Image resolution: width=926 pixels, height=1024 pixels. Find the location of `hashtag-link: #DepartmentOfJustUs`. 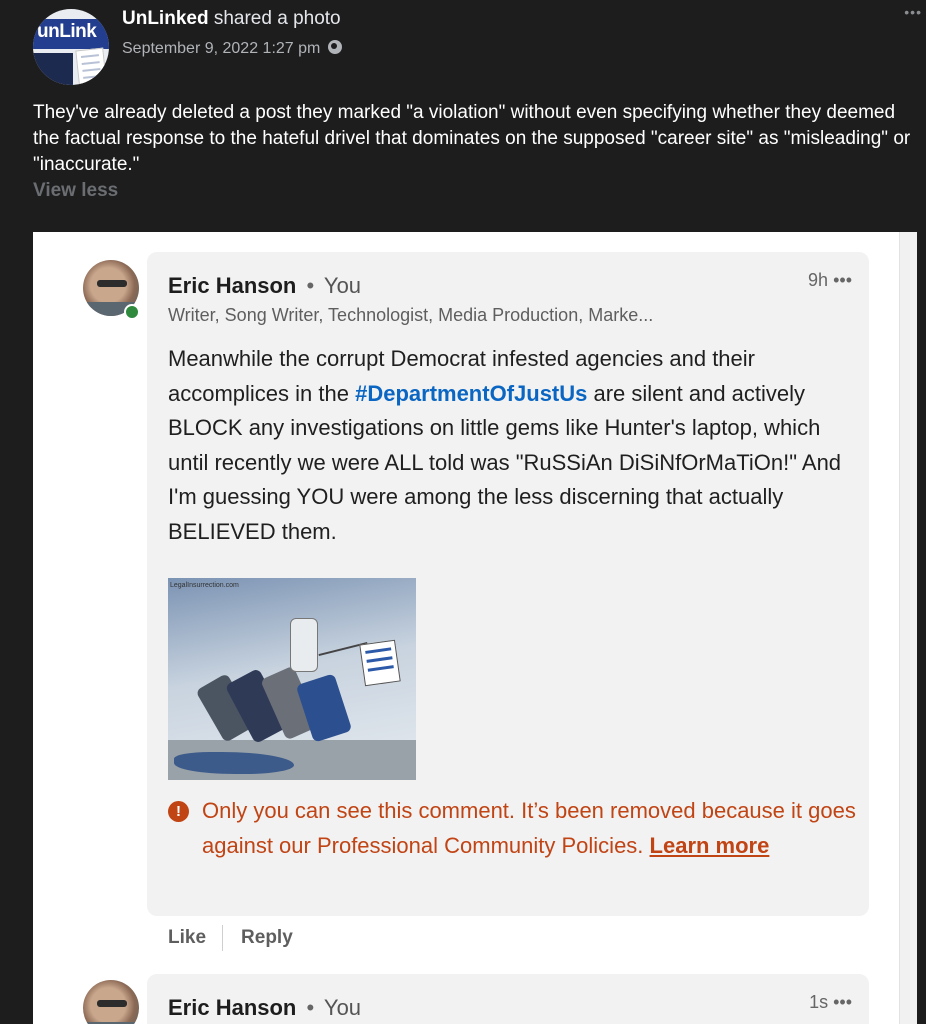

hashtag-link: #DepartmentOfJustUs is located at coordinates (471, 393).